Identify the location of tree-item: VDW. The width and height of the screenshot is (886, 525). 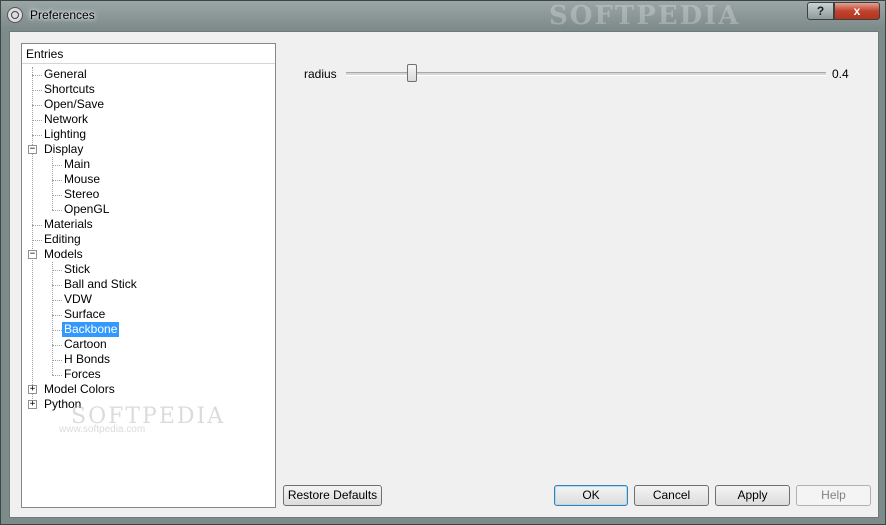
(78, 299).